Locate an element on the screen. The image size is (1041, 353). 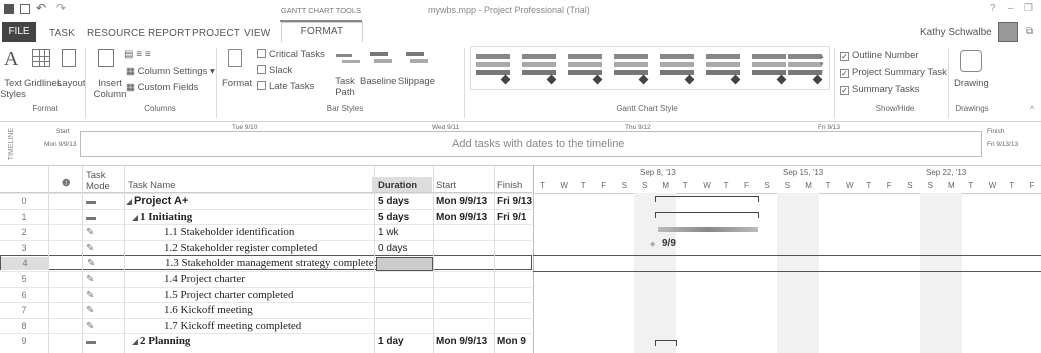
critical-tasks-checkbox: Critical Tasks is located at coordinates (291, 54).